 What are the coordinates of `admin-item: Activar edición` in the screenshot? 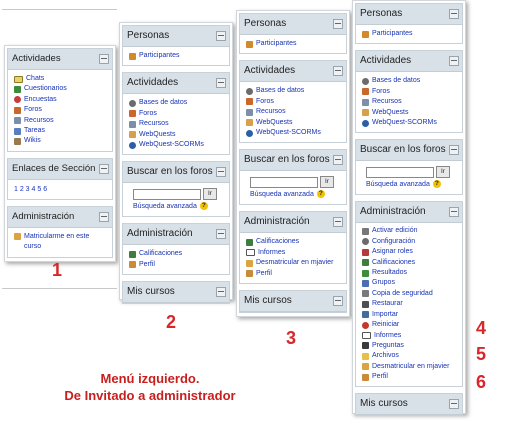 It's located at (410, 231).